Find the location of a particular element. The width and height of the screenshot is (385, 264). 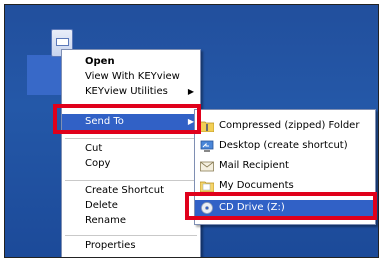

menu-item-view-with-keyview: View With KEYview is located at coordinates (131, 77).